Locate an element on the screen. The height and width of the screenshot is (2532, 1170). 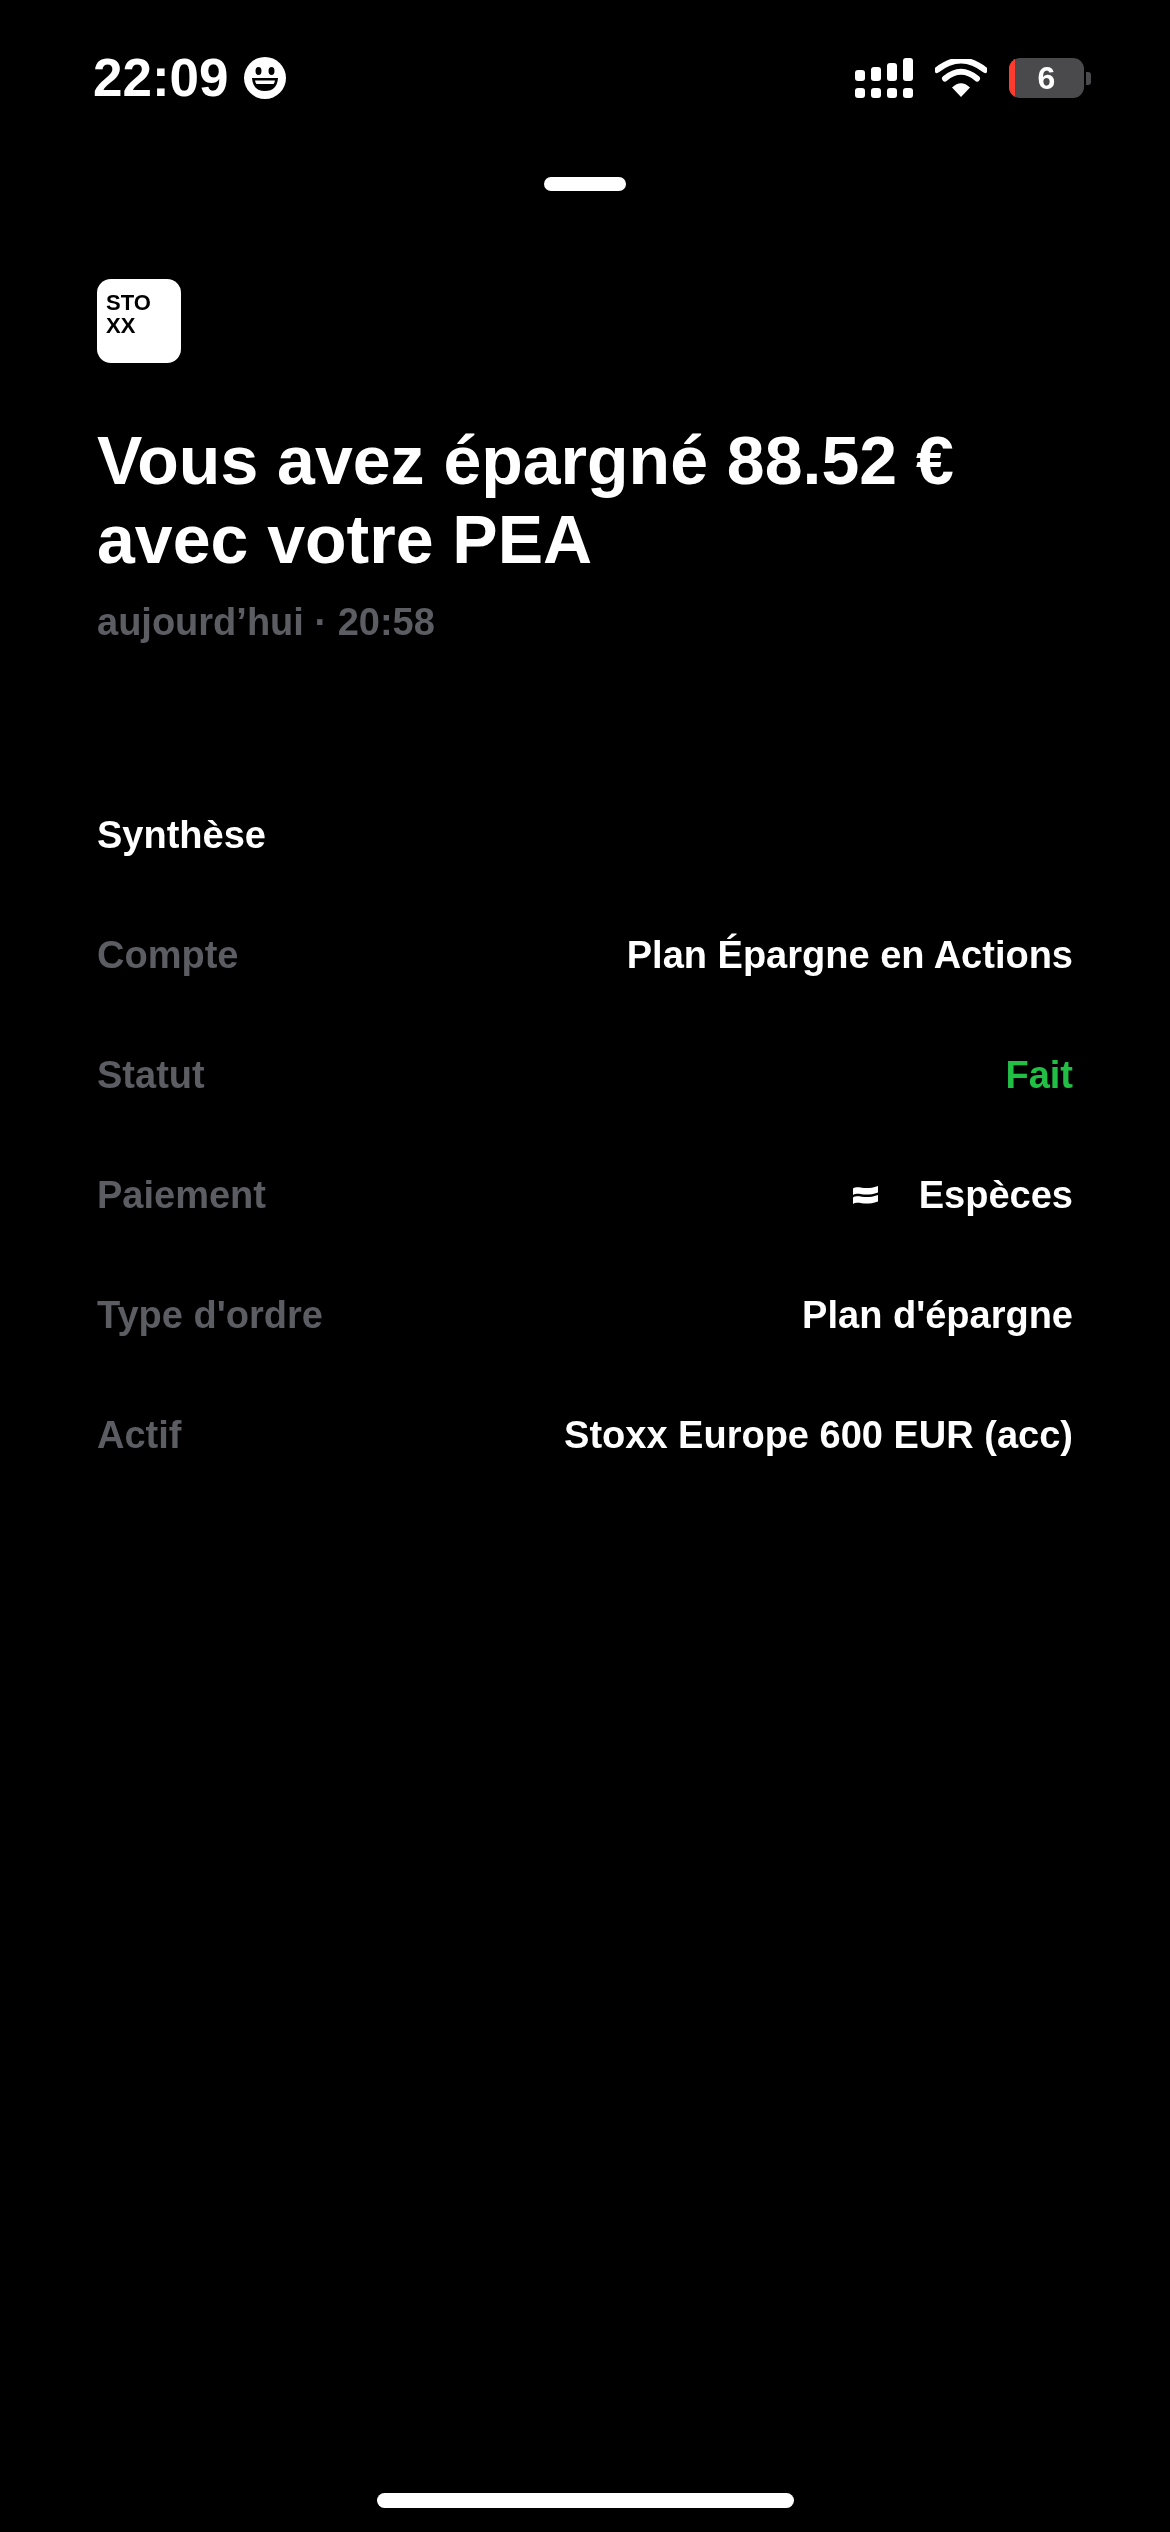
detail-label: Actif is located at coordinates (139, 1435).